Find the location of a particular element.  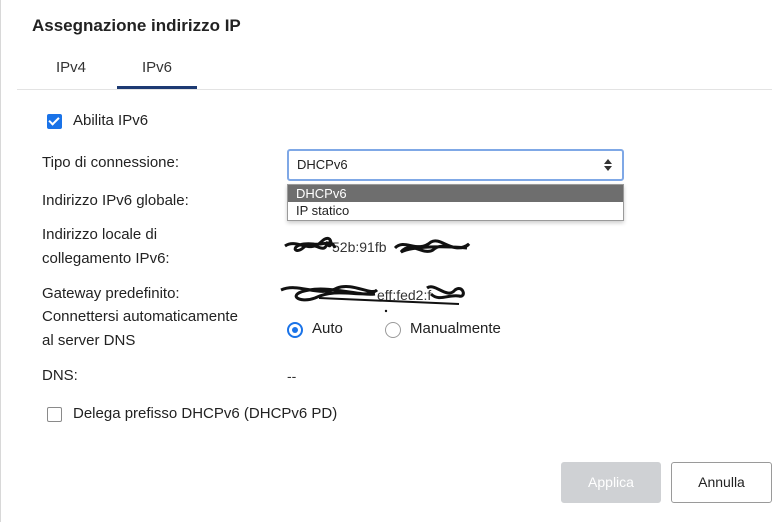

prefix-delegation-label: Delega prefisso DHCPv6 (DHCPv6 PD) is located at coordinates (205, 413).